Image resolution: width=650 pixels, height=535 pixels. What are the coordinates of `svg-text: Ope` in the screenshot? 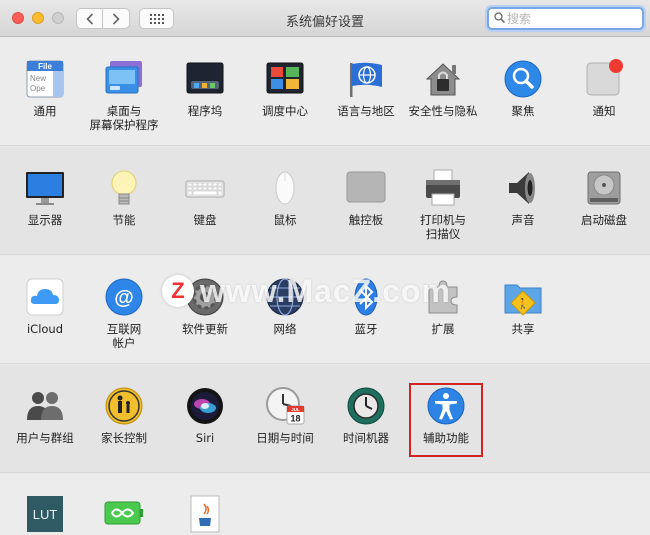 It's located at (38, 88).